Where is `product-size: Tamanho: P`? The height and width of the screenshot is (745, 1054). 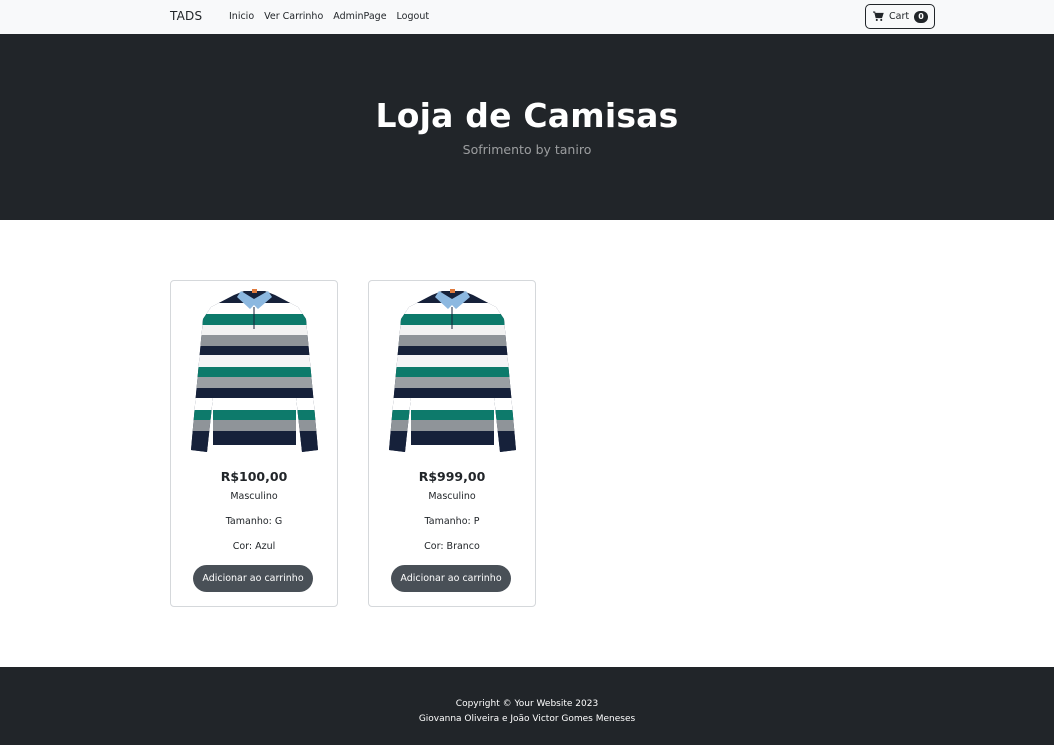 product-size: Tamanho: P is located at coordinates (452, 521).